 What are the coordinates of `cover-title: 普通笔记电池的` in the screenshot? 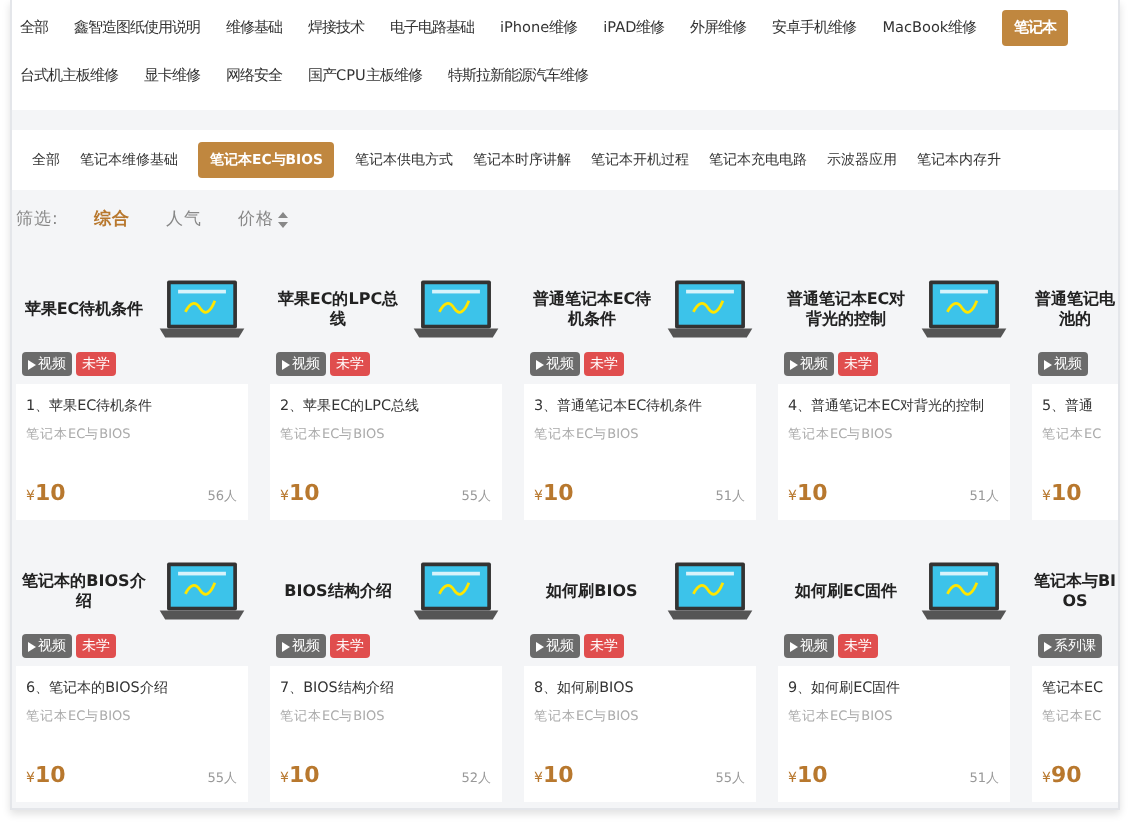 It's located at (1075, 310).